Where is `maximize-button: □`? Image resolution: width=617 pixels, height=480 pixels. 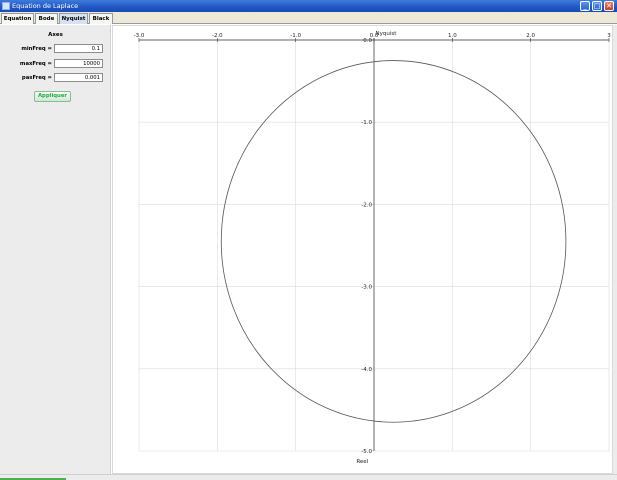
maximize-button: □ is located at coordinates (597, 6).